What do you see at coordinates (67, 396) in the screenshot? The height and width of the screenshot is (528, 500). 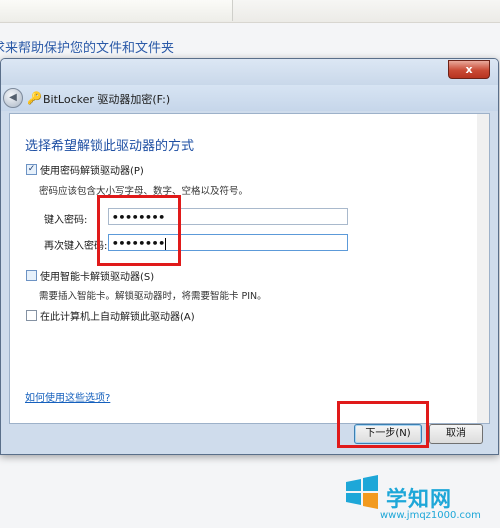 I see `help-link: 如何使用这些选项?` at bounding box center [67, 396].